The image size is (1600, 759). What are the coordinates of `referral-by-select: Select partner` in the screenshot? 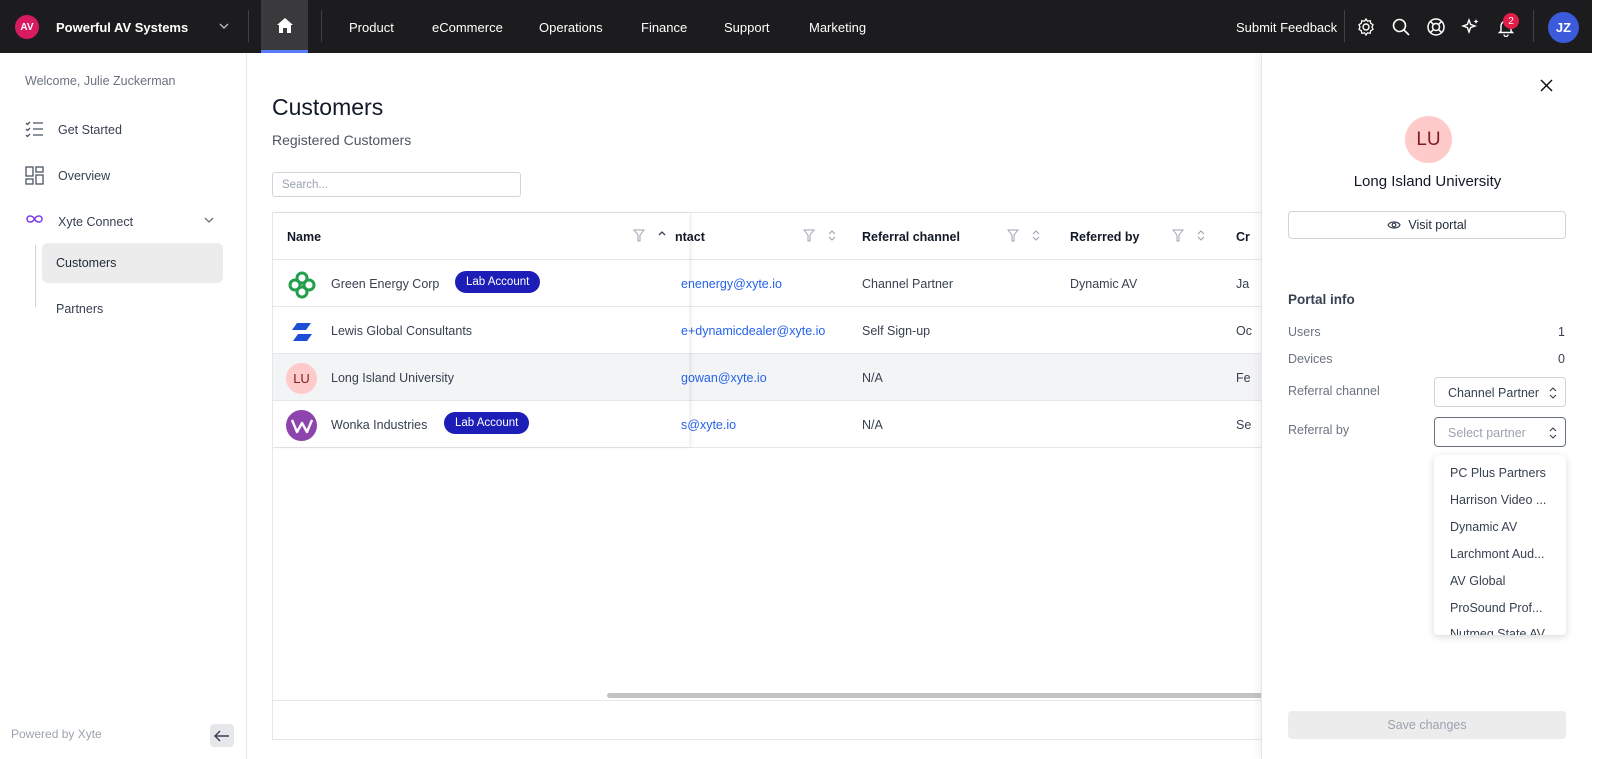 It's located at (1500, 432).